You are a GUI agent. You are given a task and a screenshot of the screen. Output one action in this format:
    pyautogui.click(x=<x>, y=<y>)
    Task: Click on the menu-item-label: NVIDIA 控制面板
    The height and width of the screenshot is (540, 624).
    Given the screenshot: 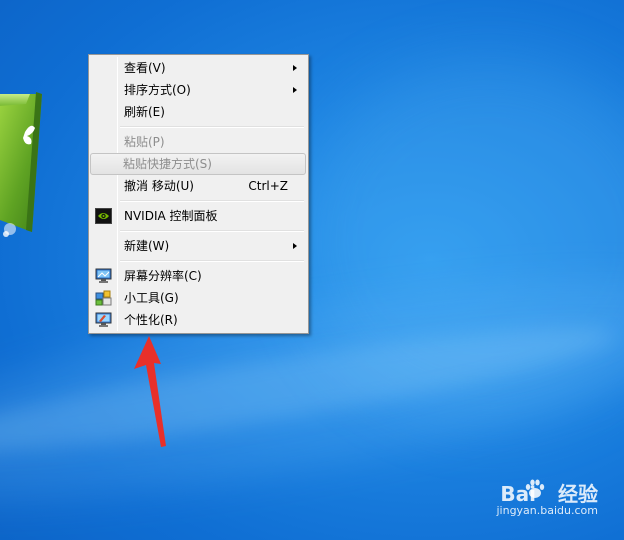 What is the action you would take?
    pyautogui.click(x=171, y=216)
    